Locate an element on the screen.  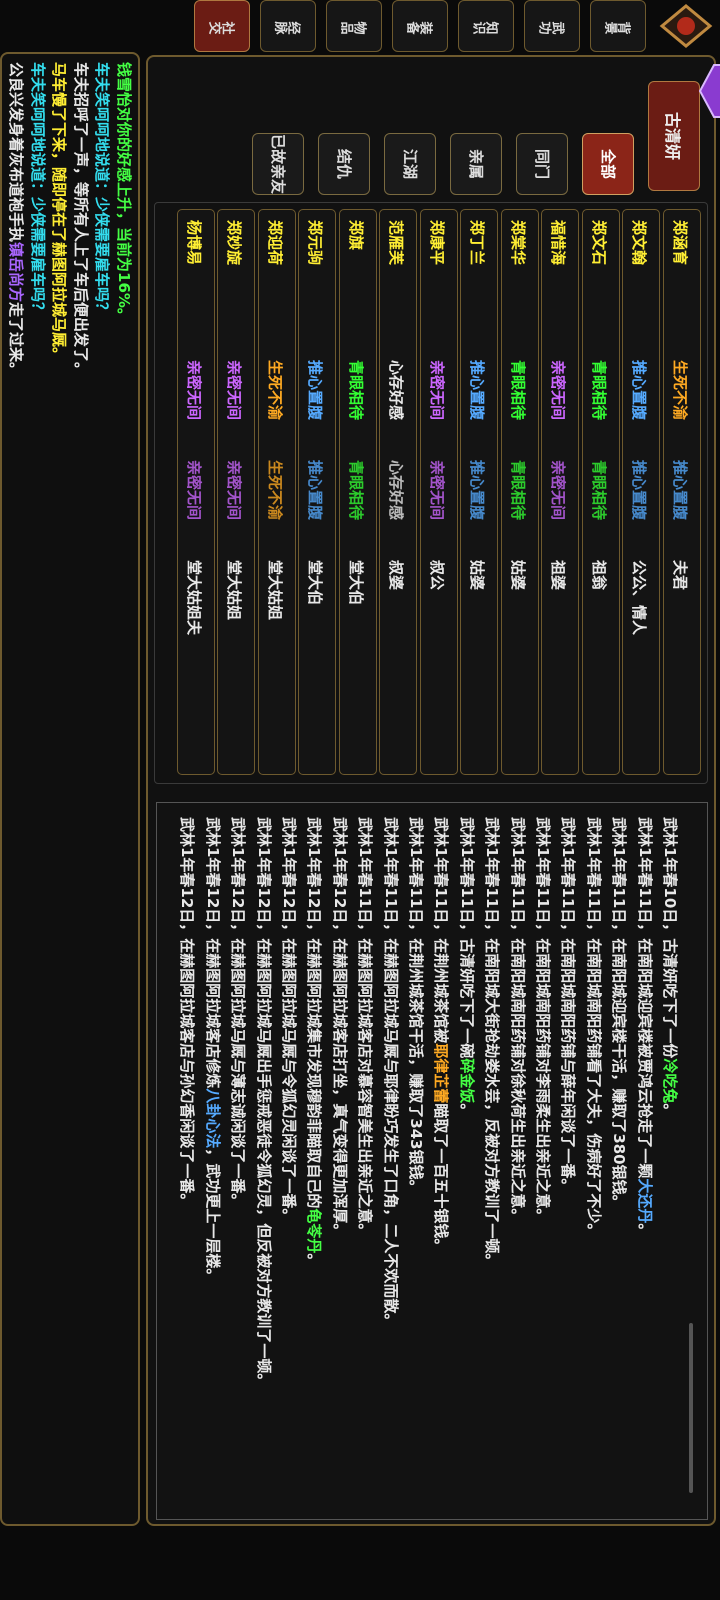
menu-button-label: 背景 is located at coordinates (618, 26).